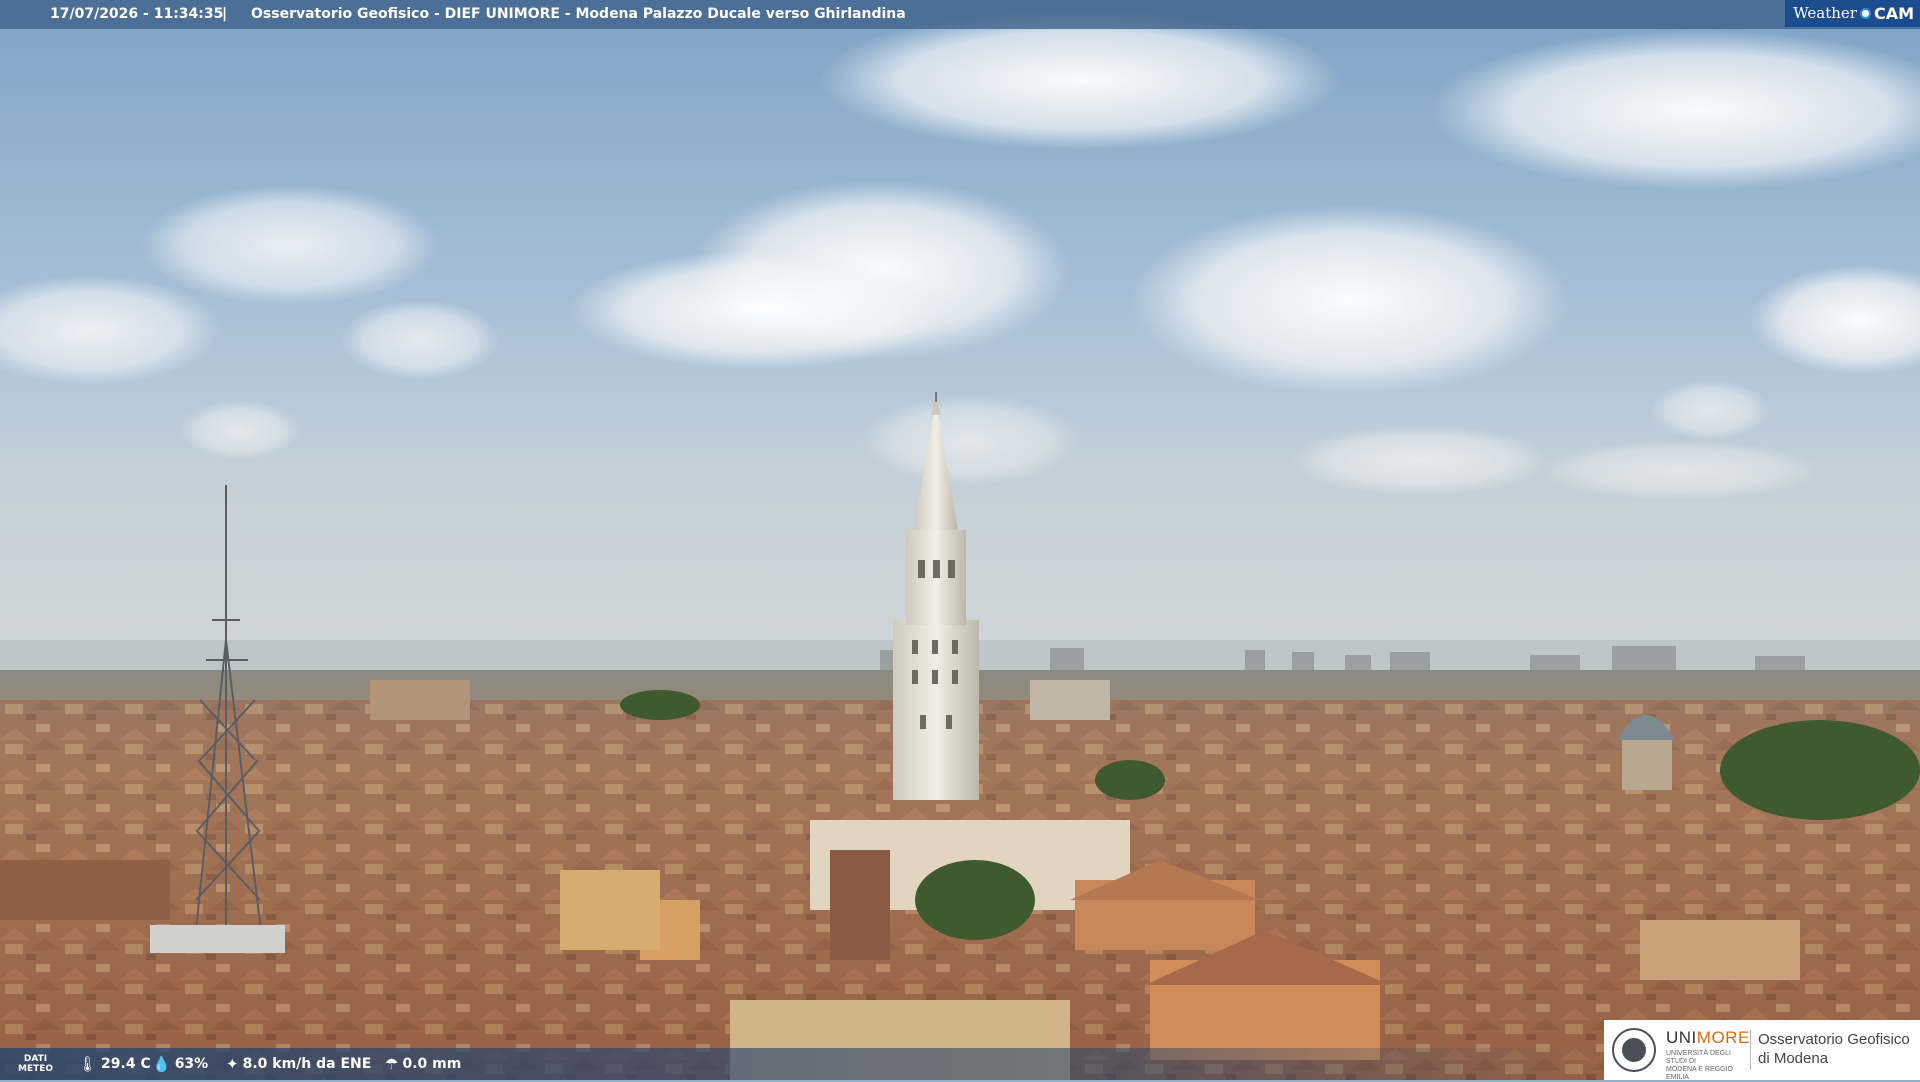 This screenshot has width=1920, height=1082. Describe the element at coordinates (36, 1064) in the screenshot. I see `dati-meteo-label: DATI METEO` at that location.